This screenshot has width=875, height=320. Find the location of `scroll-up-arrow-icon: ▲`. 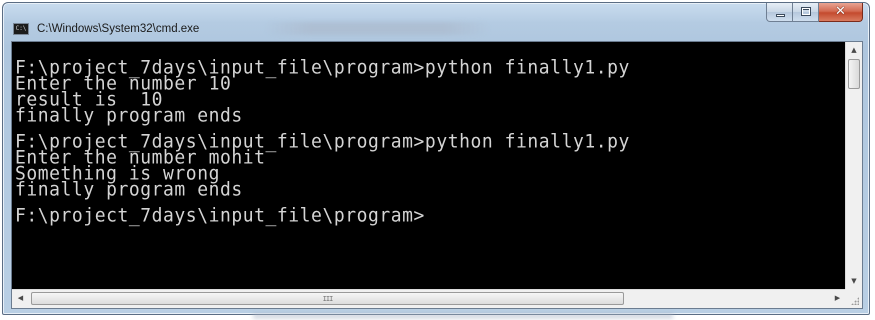

scroll-up-arrow-icon: ▲ is located at coordinates (854, 50).